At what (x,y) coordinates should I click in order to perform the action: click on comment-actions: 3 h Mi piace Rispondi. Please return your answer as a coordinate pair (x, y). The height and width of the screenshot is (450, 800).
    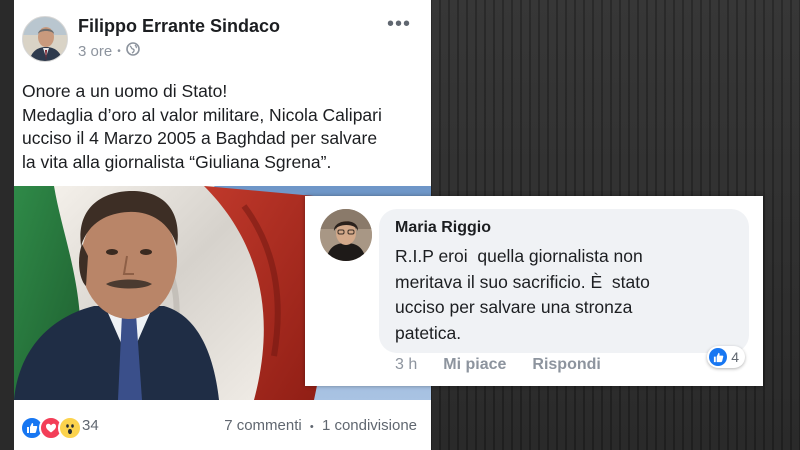
    Looking at the image, I should click on (498, 365).